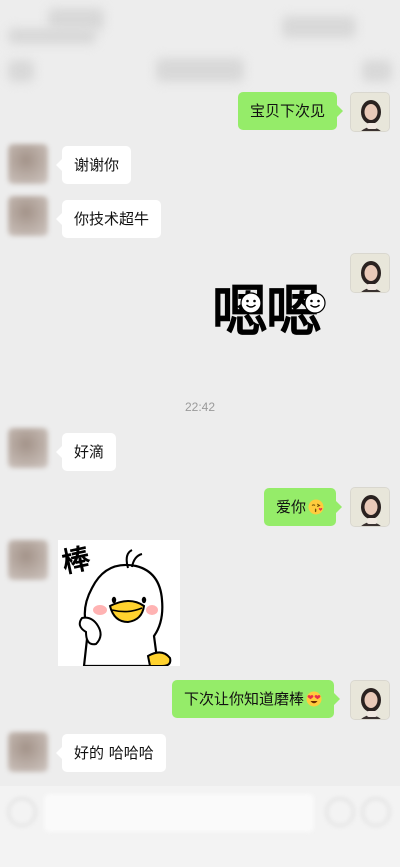 The width and height of the screenshot is (400, 867). I want to click on chat-title, so click(200, 70).